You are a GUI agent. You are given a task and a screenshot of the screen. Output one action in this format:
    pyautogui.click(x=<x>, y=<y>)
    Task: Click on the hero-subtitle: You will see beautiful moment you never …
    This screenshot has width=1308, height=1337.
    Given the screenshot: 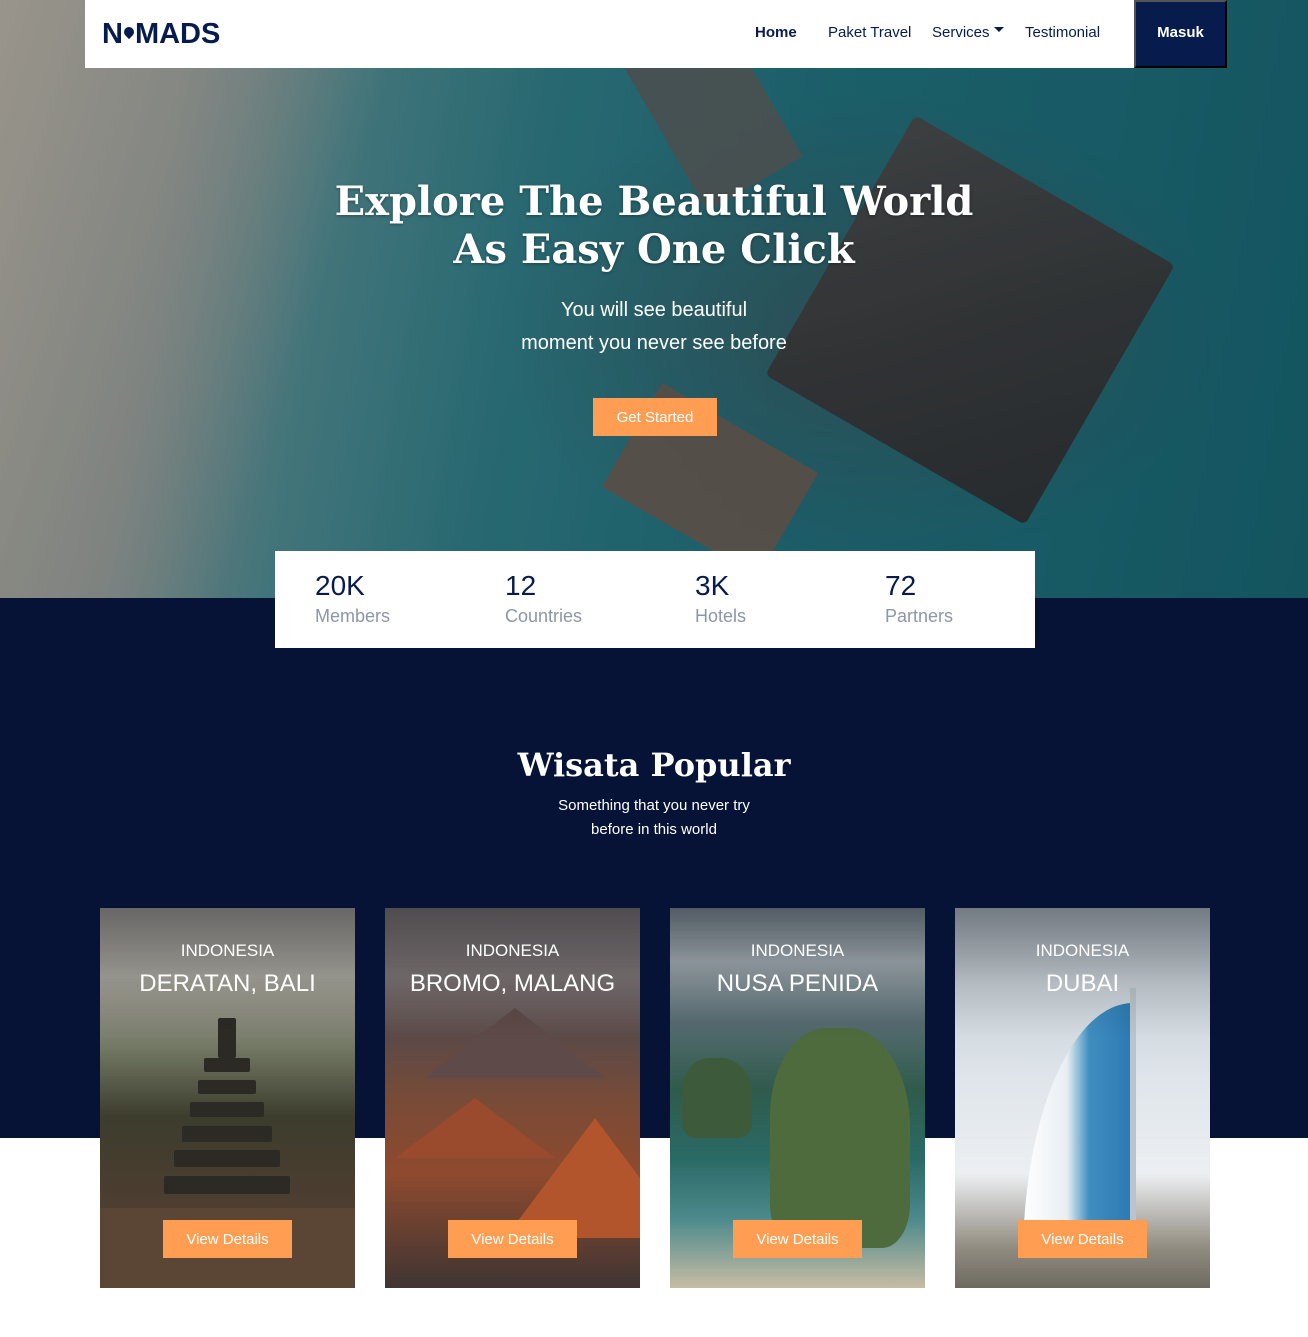 What is the action you would take?
    pyautogui.click(x=654, y=326)
    